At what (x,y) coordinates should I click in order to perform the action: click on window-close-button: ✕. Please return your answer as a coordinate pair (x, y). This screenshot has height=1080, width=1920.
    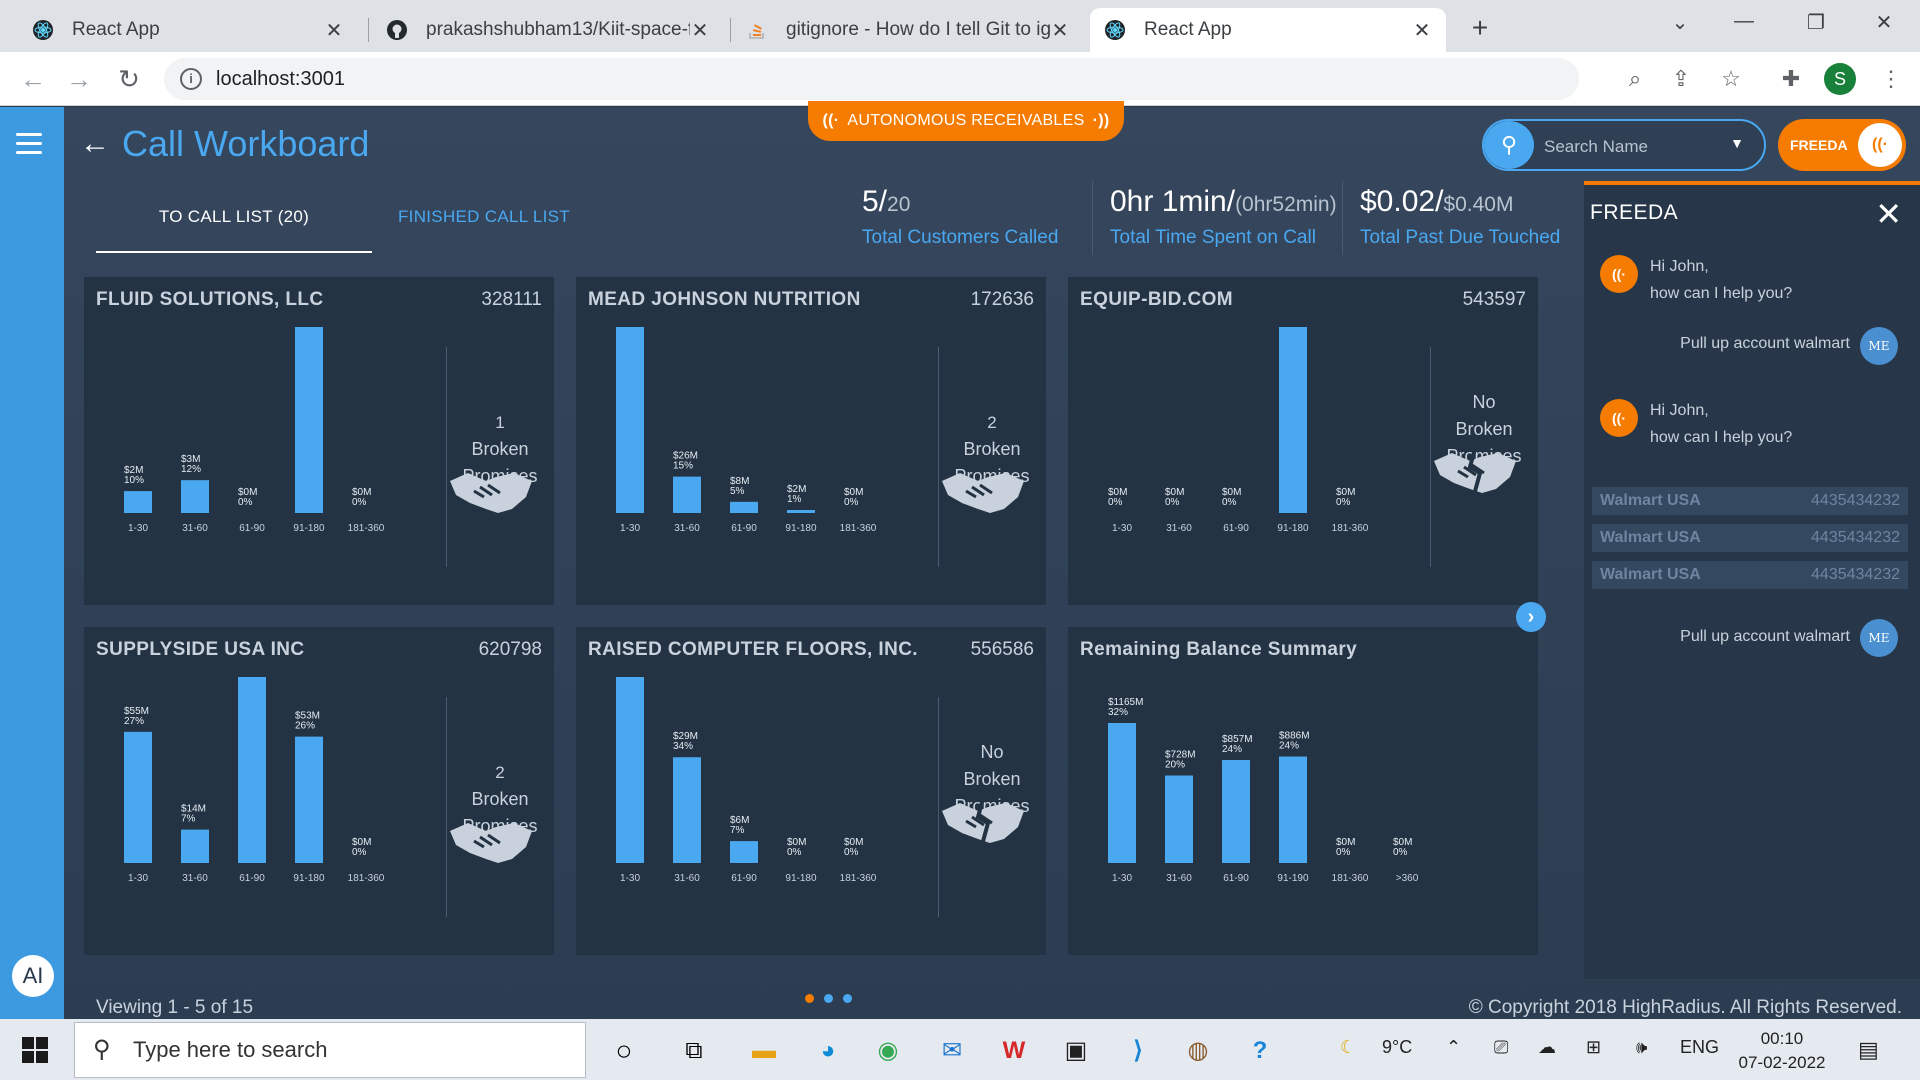
    Looking at the image, I should click on (1884, 22).